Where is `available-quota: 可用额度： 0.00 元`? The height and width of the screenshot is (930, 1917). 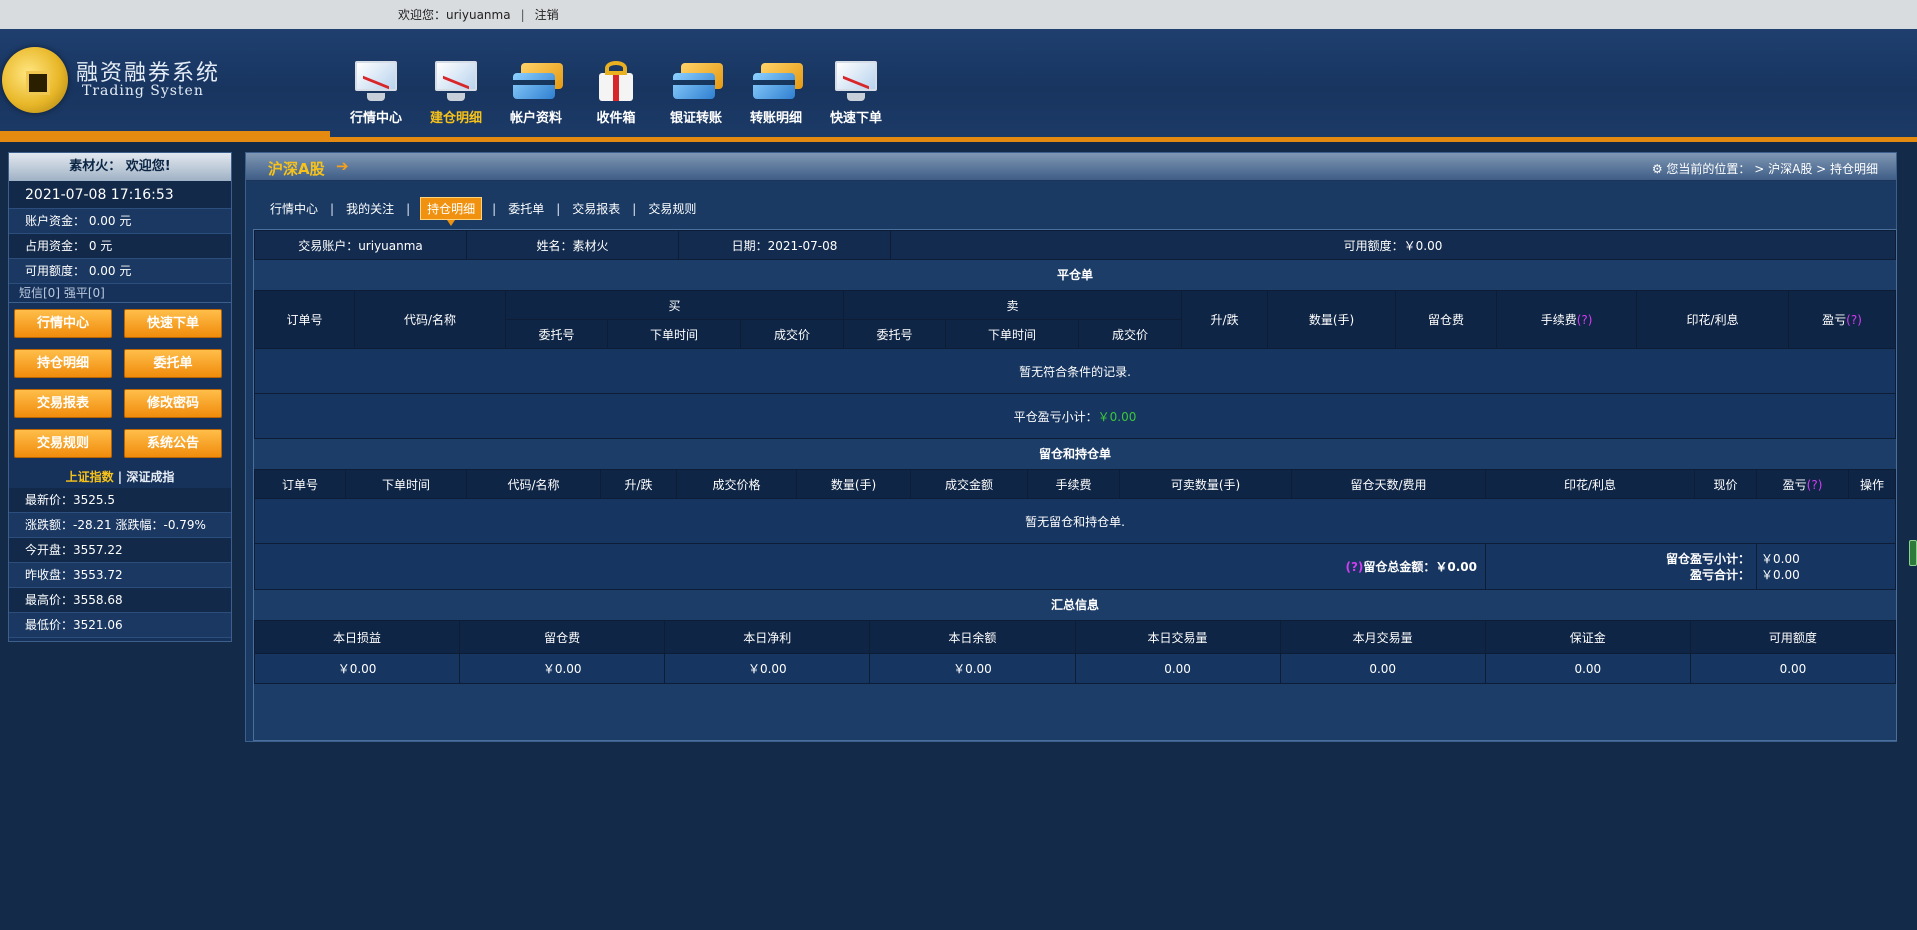
available-quota: 可用额度： 0.00 元 is located at coordinates (120, 271).